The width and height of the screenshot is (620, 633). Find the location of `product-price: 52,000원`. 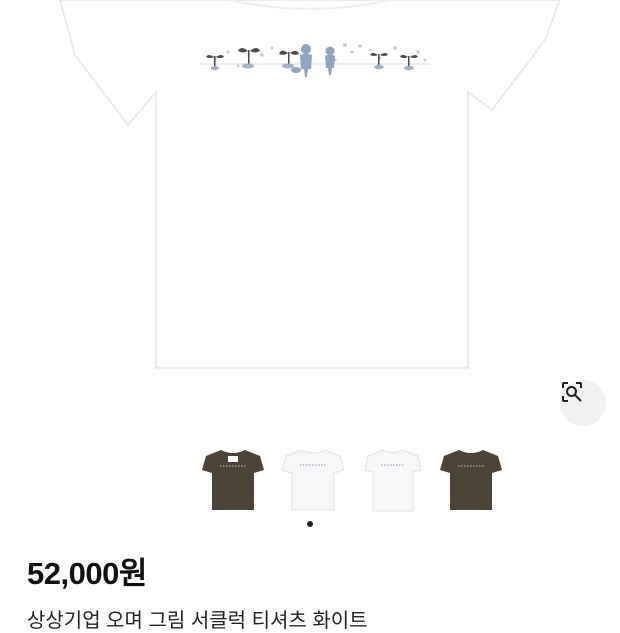

product-price: 52,000원 is located at coordinates (87, 573).